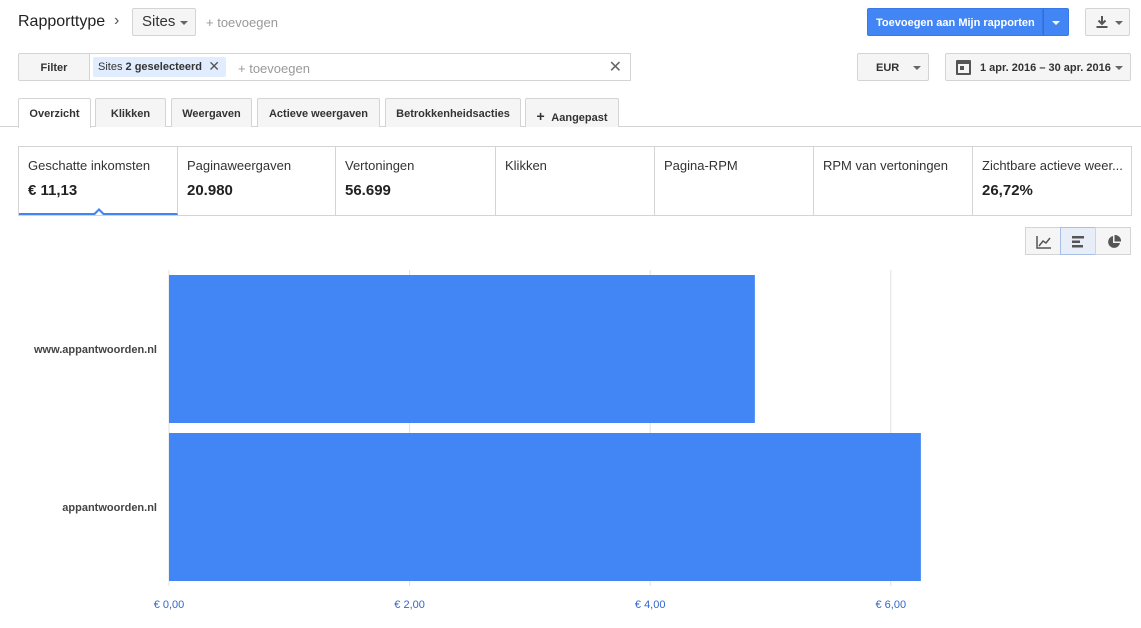 This screenshot has height=628, width=1141. I want to click on download-button, so click(1107, 22).